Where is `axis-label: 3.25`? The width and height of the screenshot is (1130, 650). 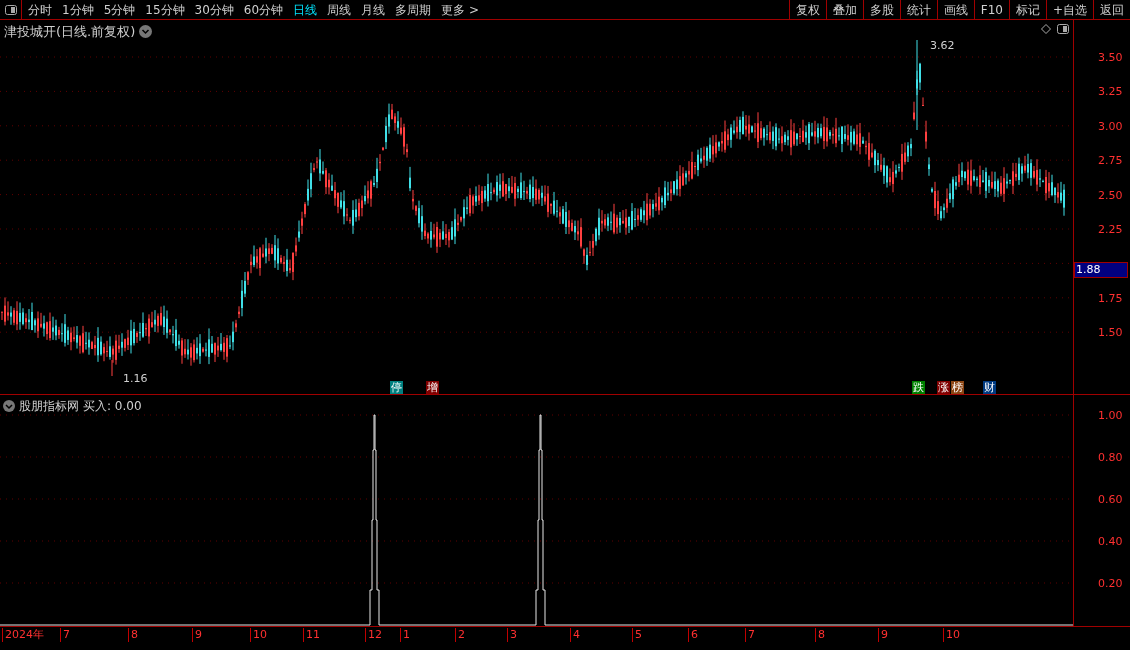
axis-label: 3.25 is located at coordinates (1110, 92).